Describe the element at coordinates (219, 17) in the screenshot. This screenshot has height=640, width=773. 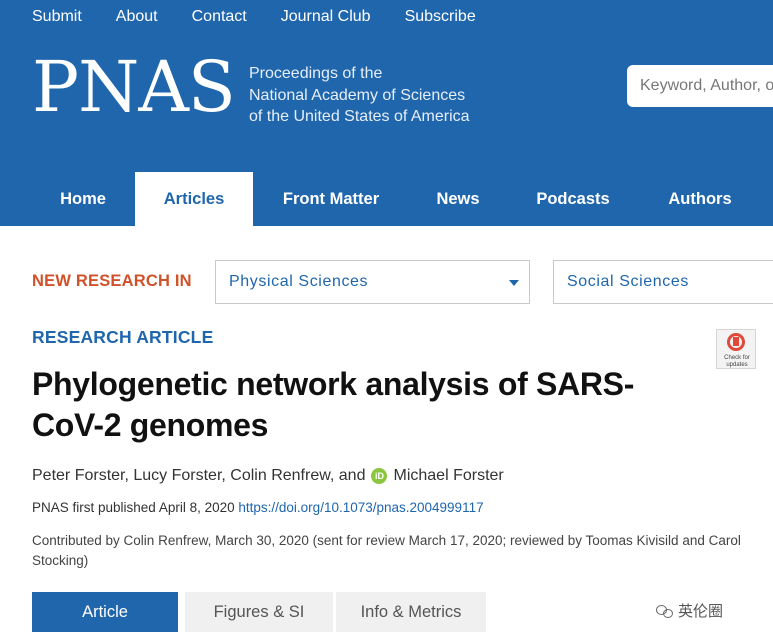
I see `top-nav-contact: Contact` at that location.